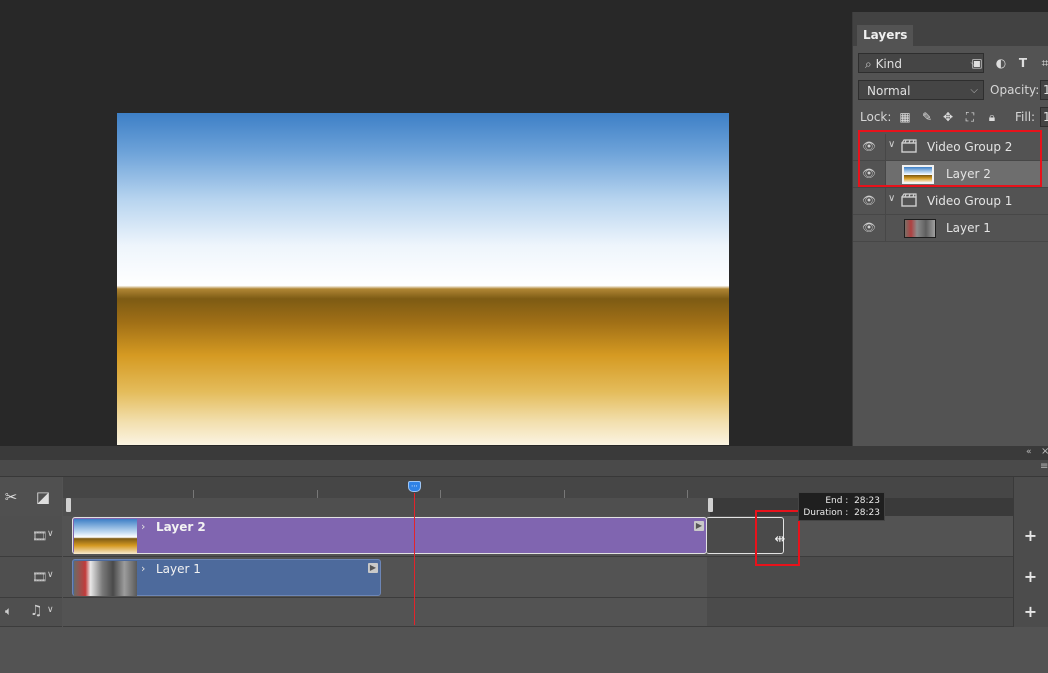 Image resolution: width=1048 pixels, height=673 pixels. I want to click on trim-cursor-icon: ⇹, so click(780, 539).